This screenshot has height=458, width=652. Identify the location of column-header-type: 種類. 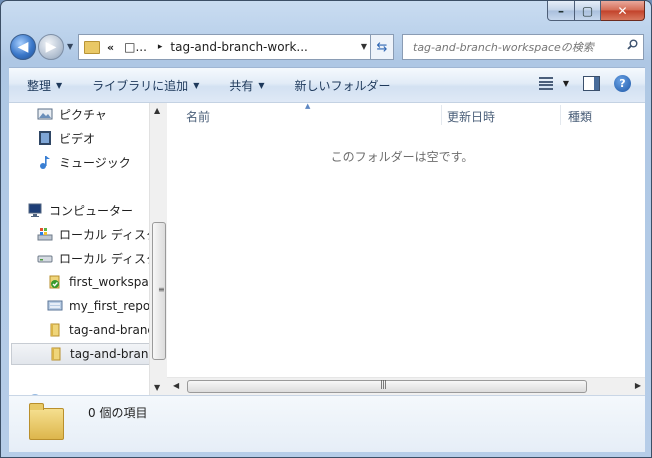
(580, 116).